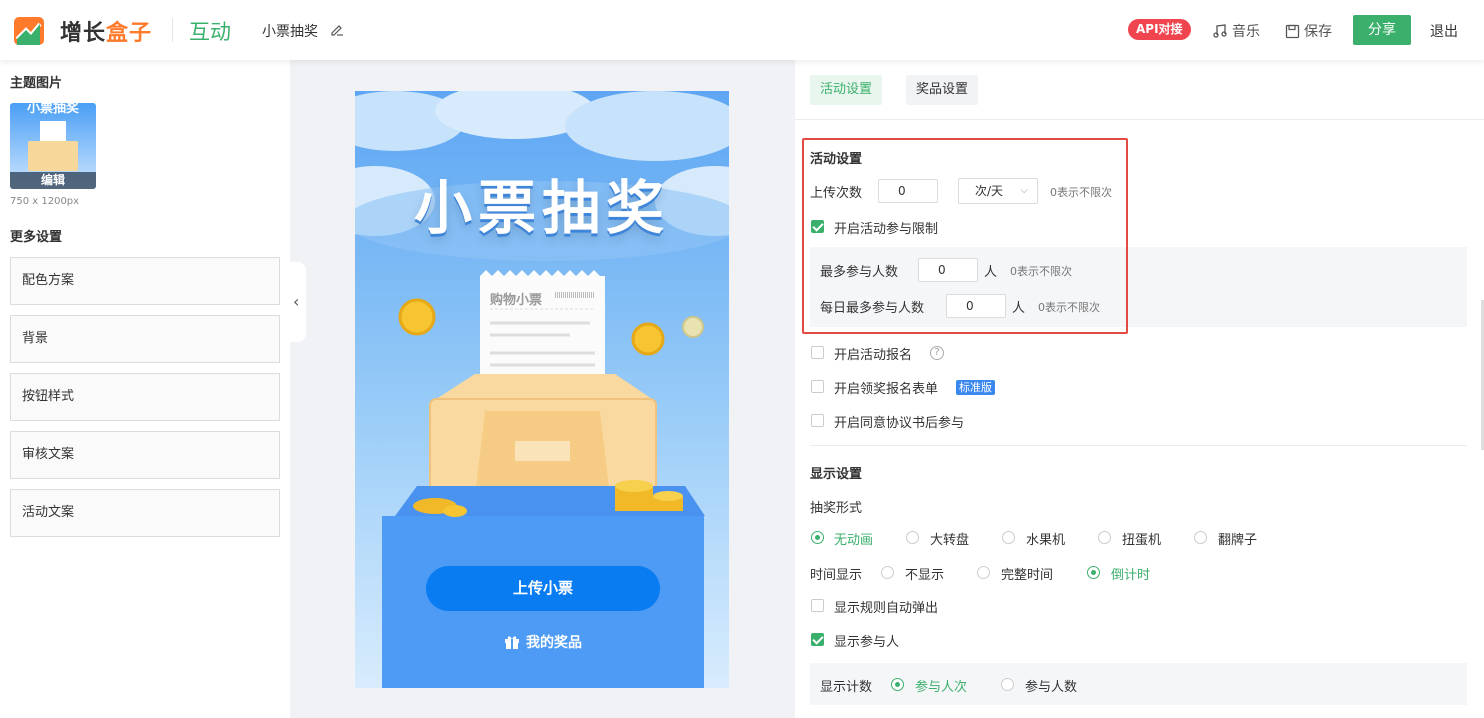 The image size is (1484, 718). What do you see at coordinates (1027, 573) in the screenshot?
I see `time-option-full: 完整时间` at bounding box center [1027, 573].